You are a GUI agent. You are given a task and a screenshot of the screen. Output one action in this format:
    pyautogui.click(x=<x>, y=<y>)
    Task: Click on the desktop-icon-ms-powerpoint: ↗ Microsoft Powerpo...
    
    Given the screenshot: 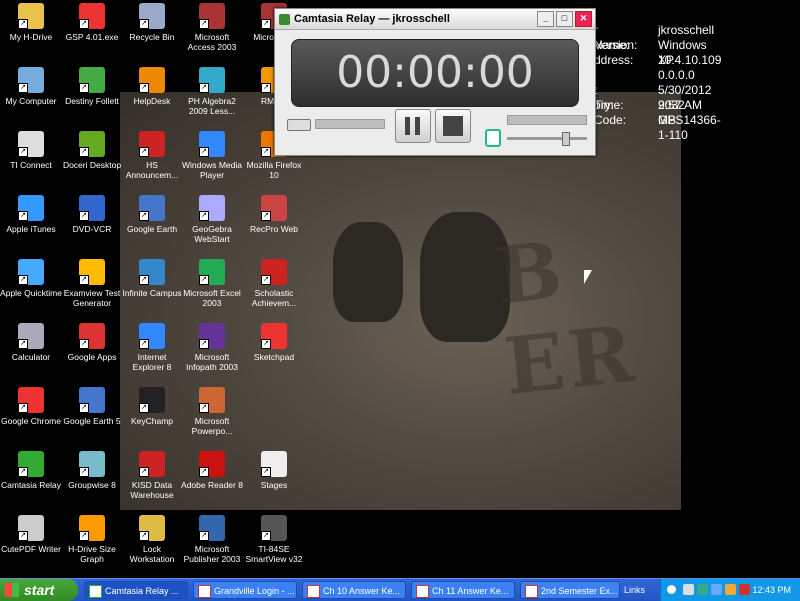 What is the action you would take?
    pyautogui.click(x=212, y=411)
    